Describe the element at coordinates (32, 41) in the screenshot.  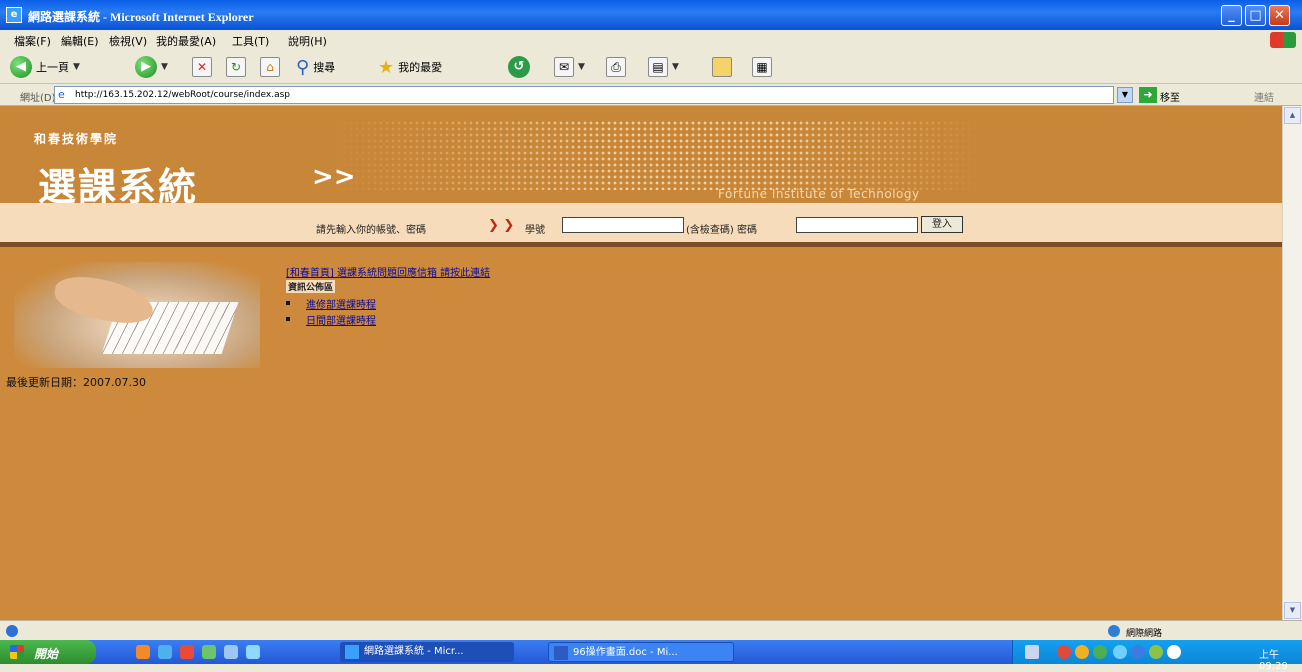
I see `menu-file: 檔案(F)` at that location.